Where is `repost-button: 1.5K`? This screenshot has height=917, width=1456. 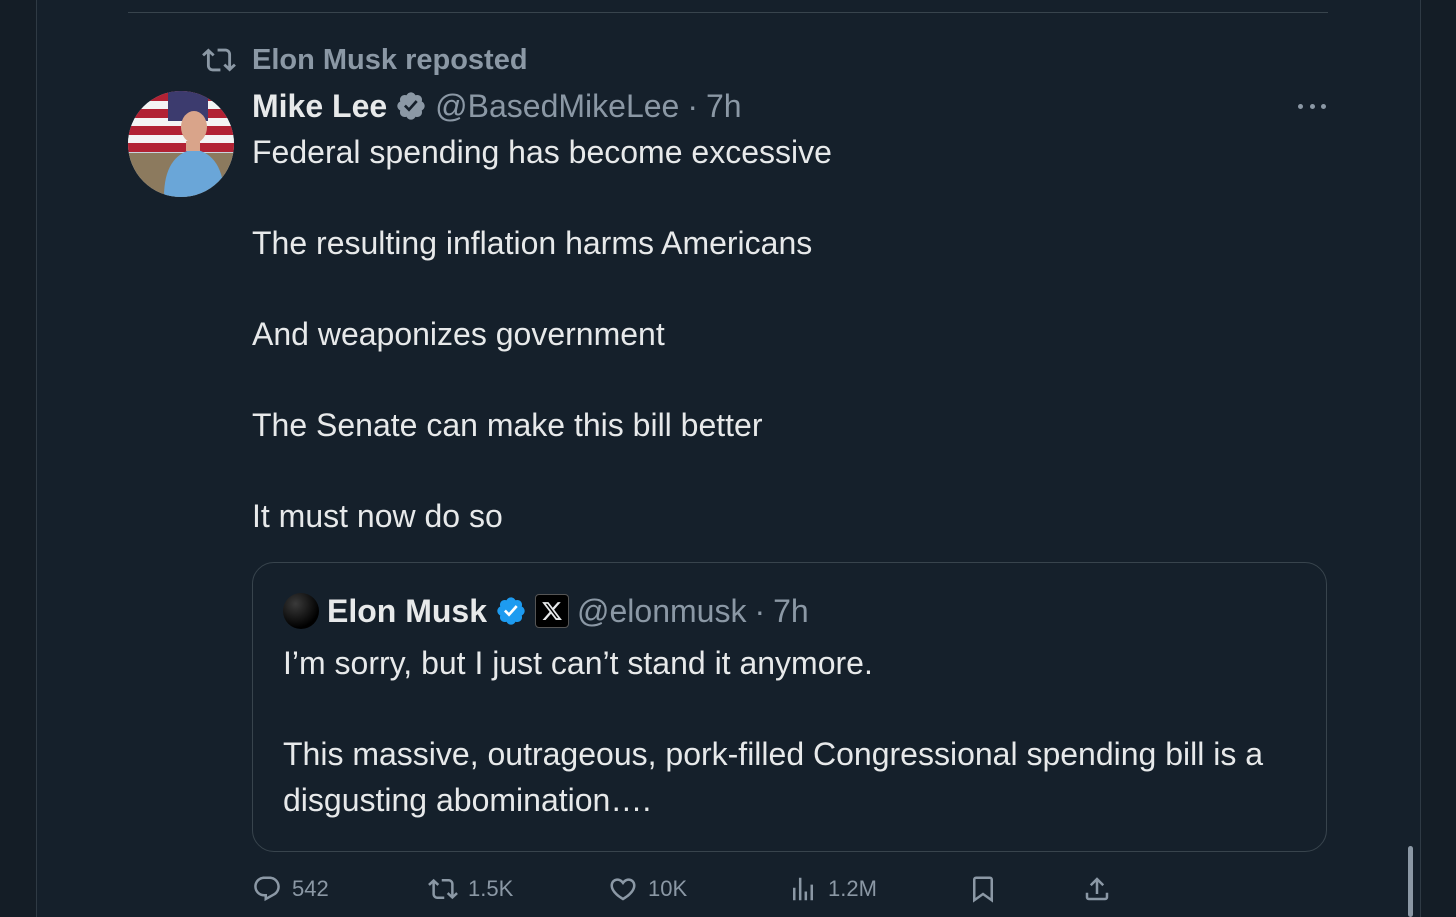 repost-button: 1.5K is located at coordinates (470, 889).